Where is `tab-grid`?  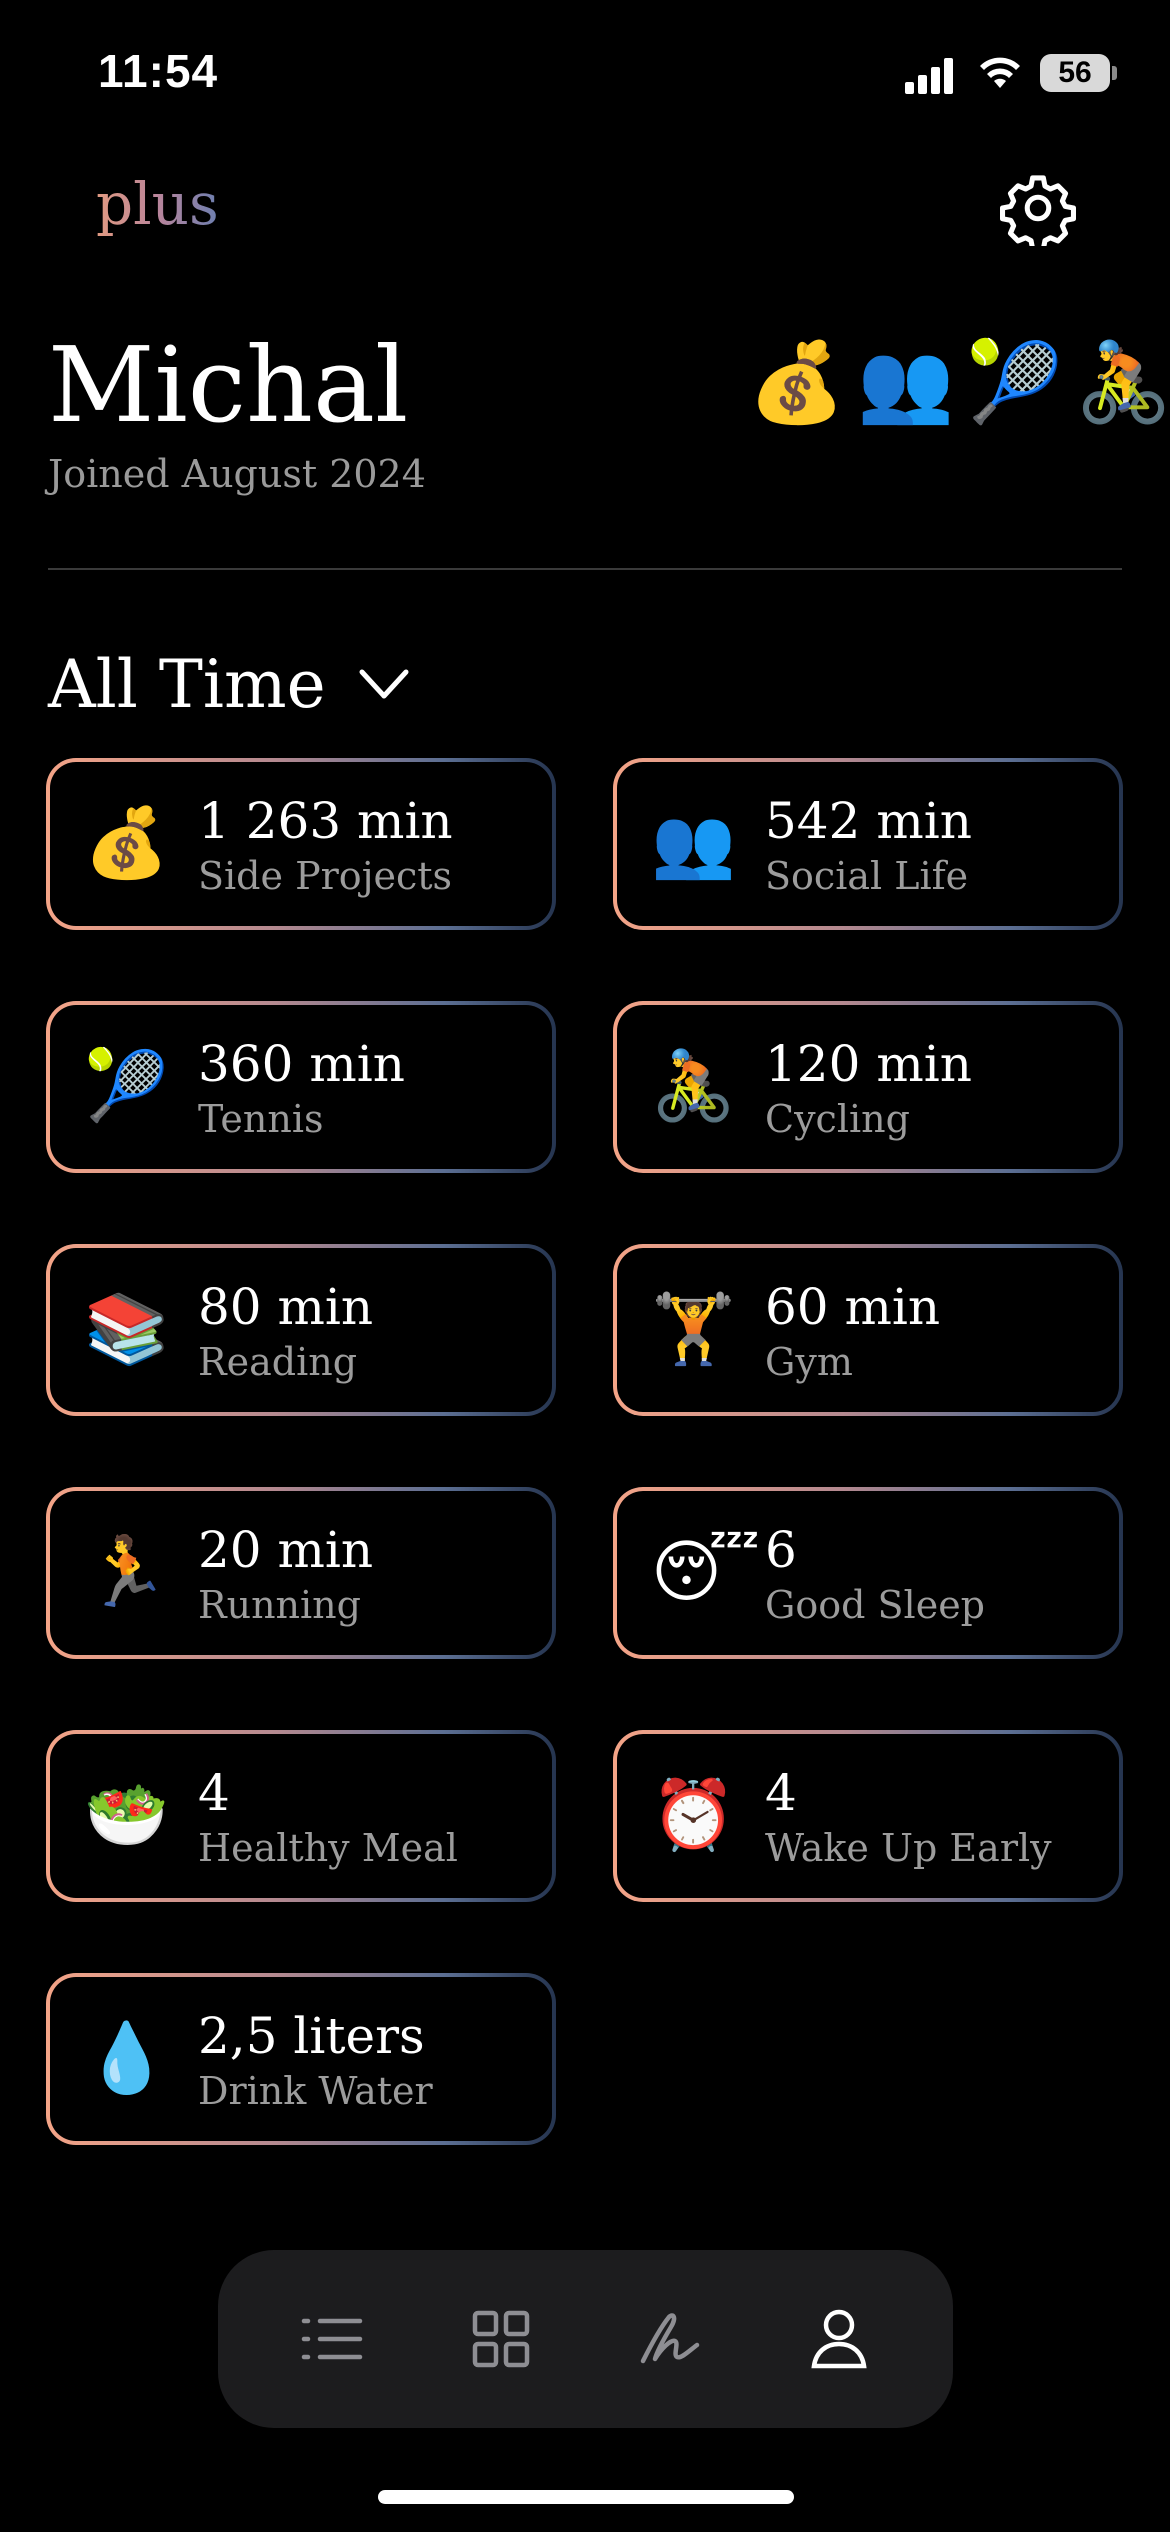 tab-grid is located at coordinates (501, 2339).